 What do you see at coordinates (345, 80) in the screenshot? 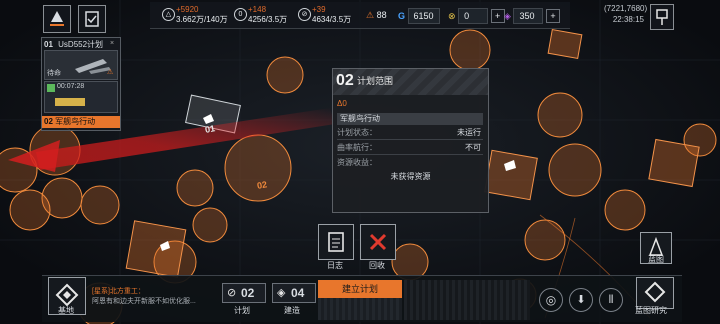
I see `popup-plan-number: 02` at bounding box center [345, 80].